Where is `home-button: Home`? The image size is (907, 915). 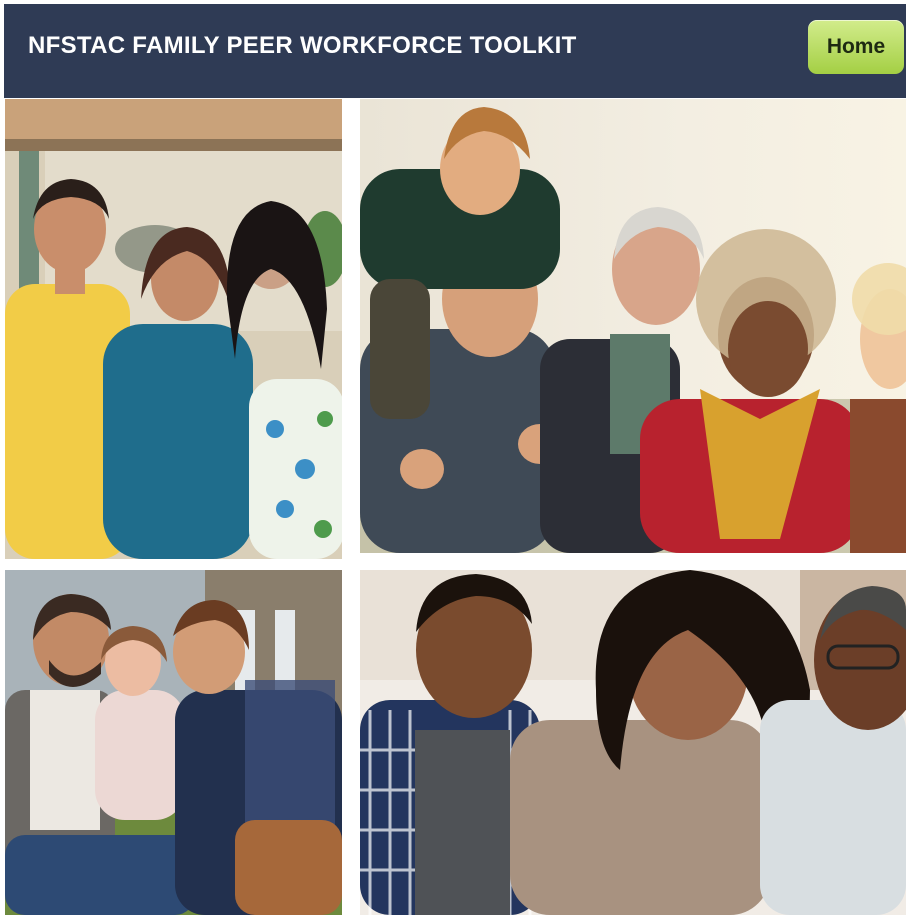 home-button: Home is located at coordinates (856, 47).